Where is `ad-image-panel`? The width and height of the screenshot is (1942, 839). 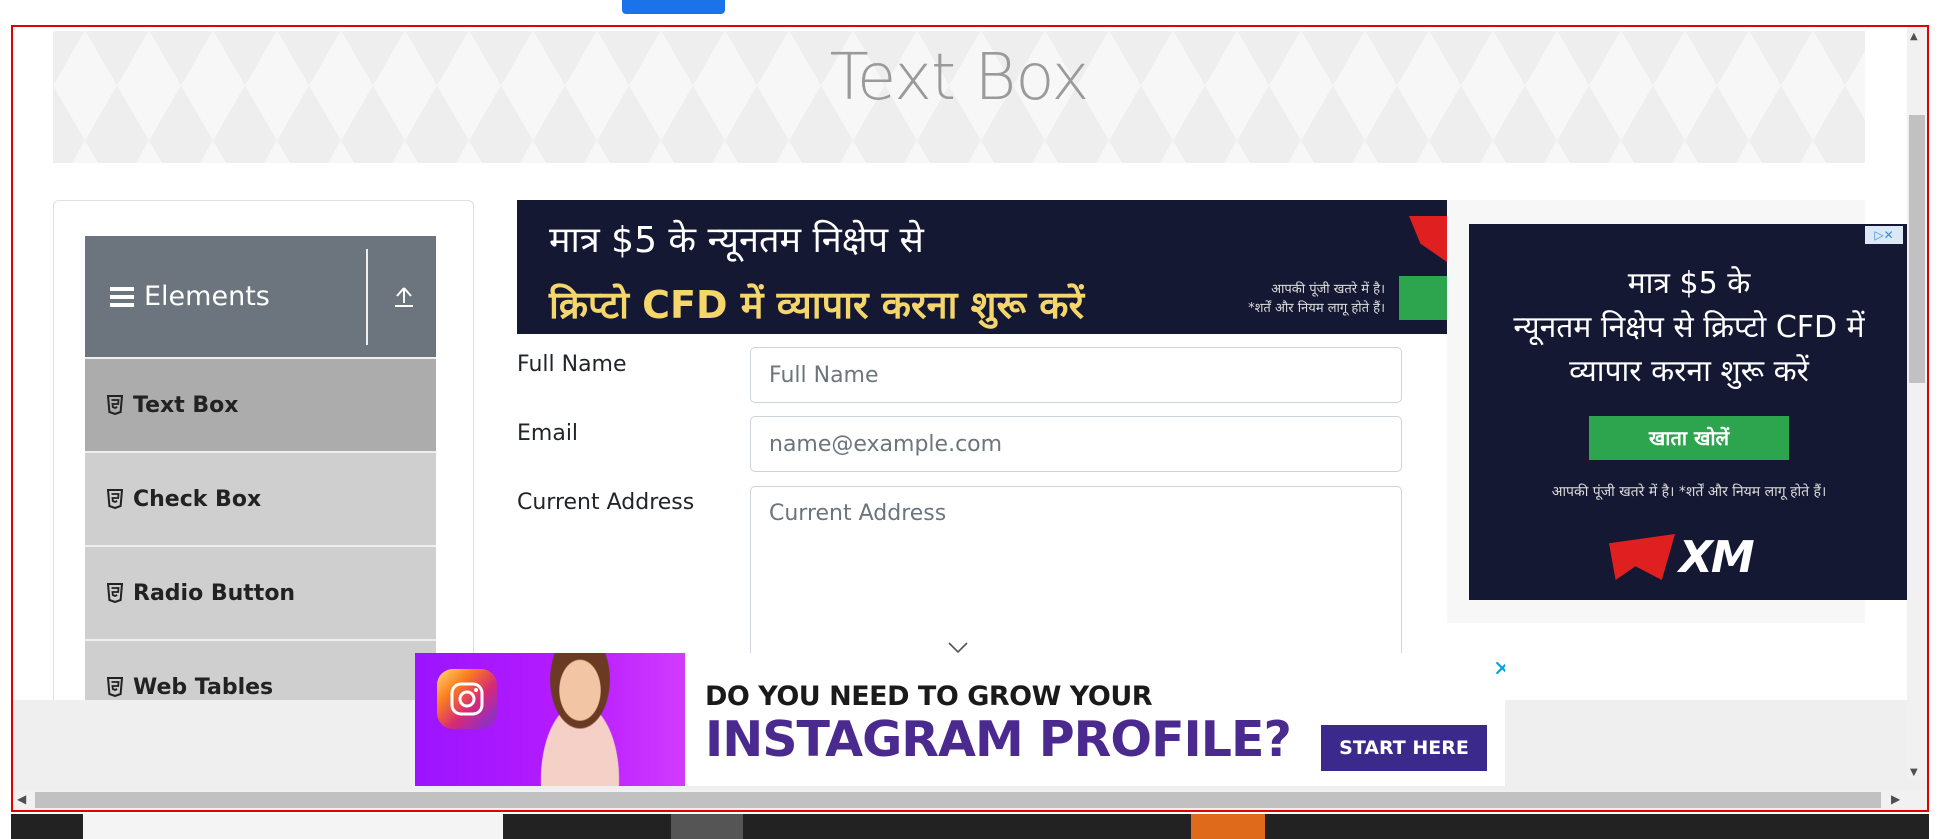 ad-image-panel is located at coordinates (550, 719).